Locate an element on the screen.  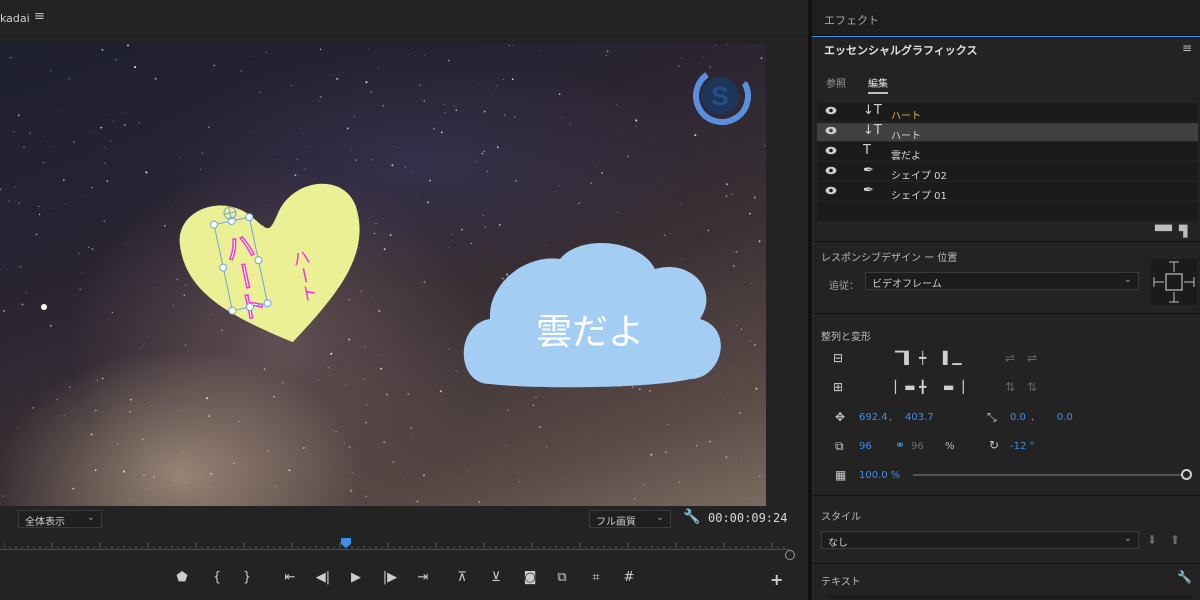
layer-row: ✒ シェイプ 01 is located at coordinates (1007, 192).